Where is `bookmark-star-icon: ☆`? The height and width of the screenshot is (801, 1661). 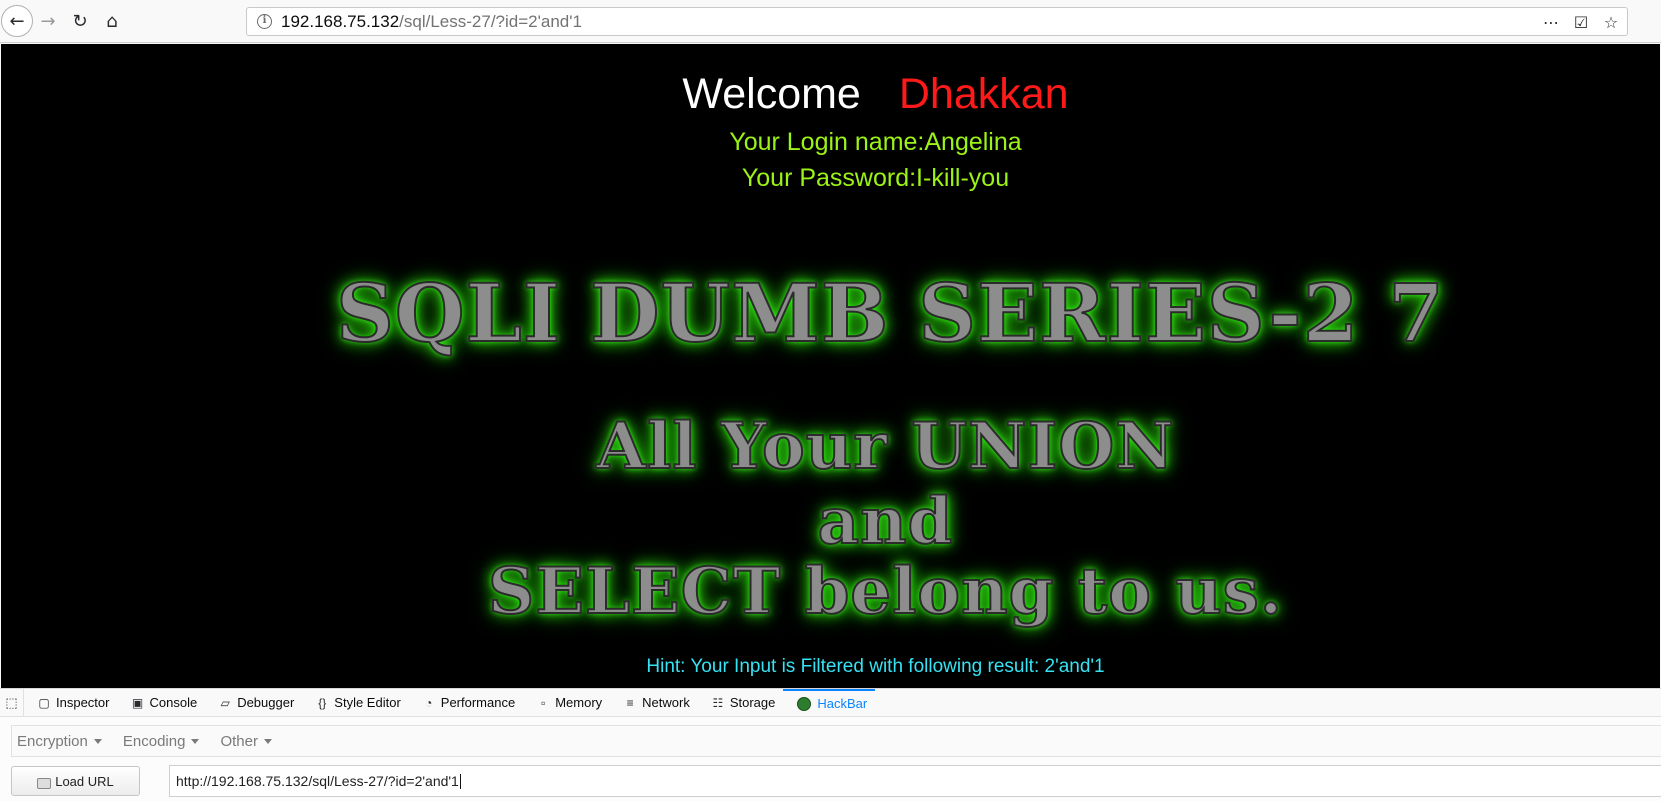
bookmark-star-icon: ☆ is located at coordinates (1611, 22).